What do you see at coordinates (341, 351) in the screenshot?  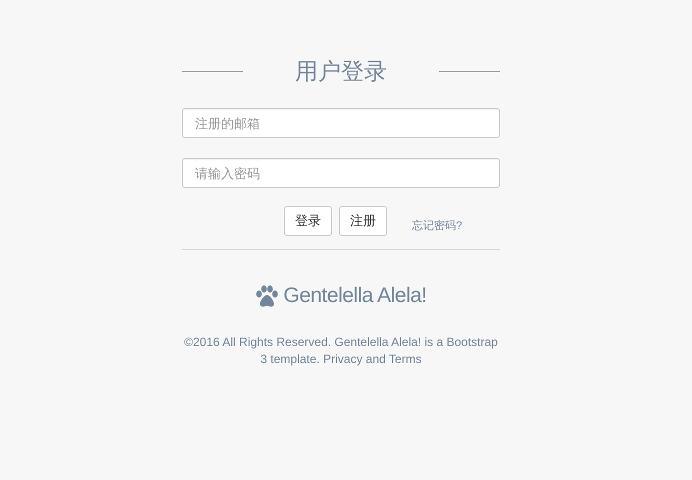 I see `copyright-text: ©2016 All Rights Reserved. Gentelella Alela! is a Bootstrap 3 template. Privacy and Terms` at bounding box center [341, 351].